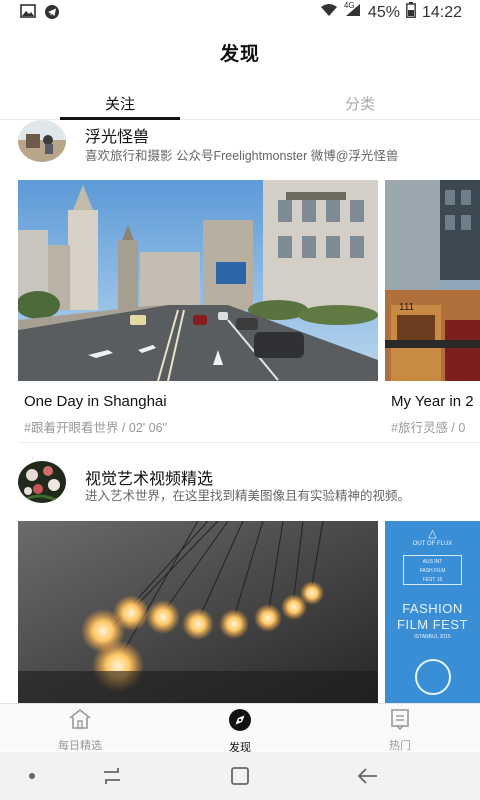  What do you see at coordinates (117, 137) in the screenshot?
I see `channel-name: 浮光怪兽` at bounding box center [117, 137].